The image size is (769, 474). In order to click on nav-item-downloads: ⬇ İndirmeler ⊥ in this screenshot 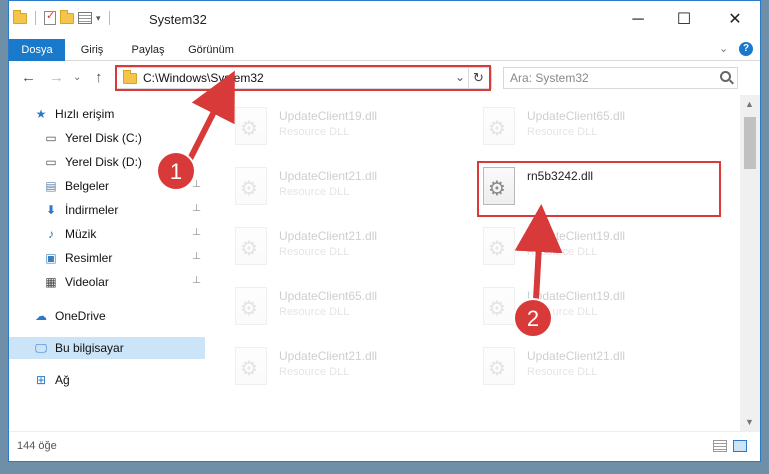, I will do `click(107, 210)`.